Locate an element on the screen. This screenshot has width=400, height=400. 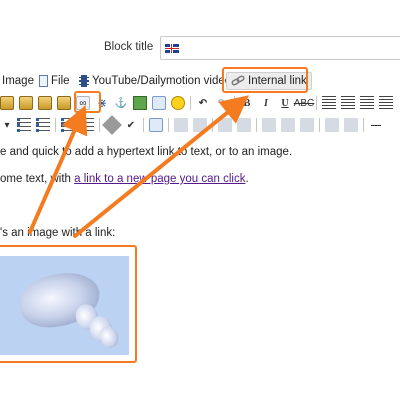
content-line-2-suffix: . is located at coordinates (247, 179).